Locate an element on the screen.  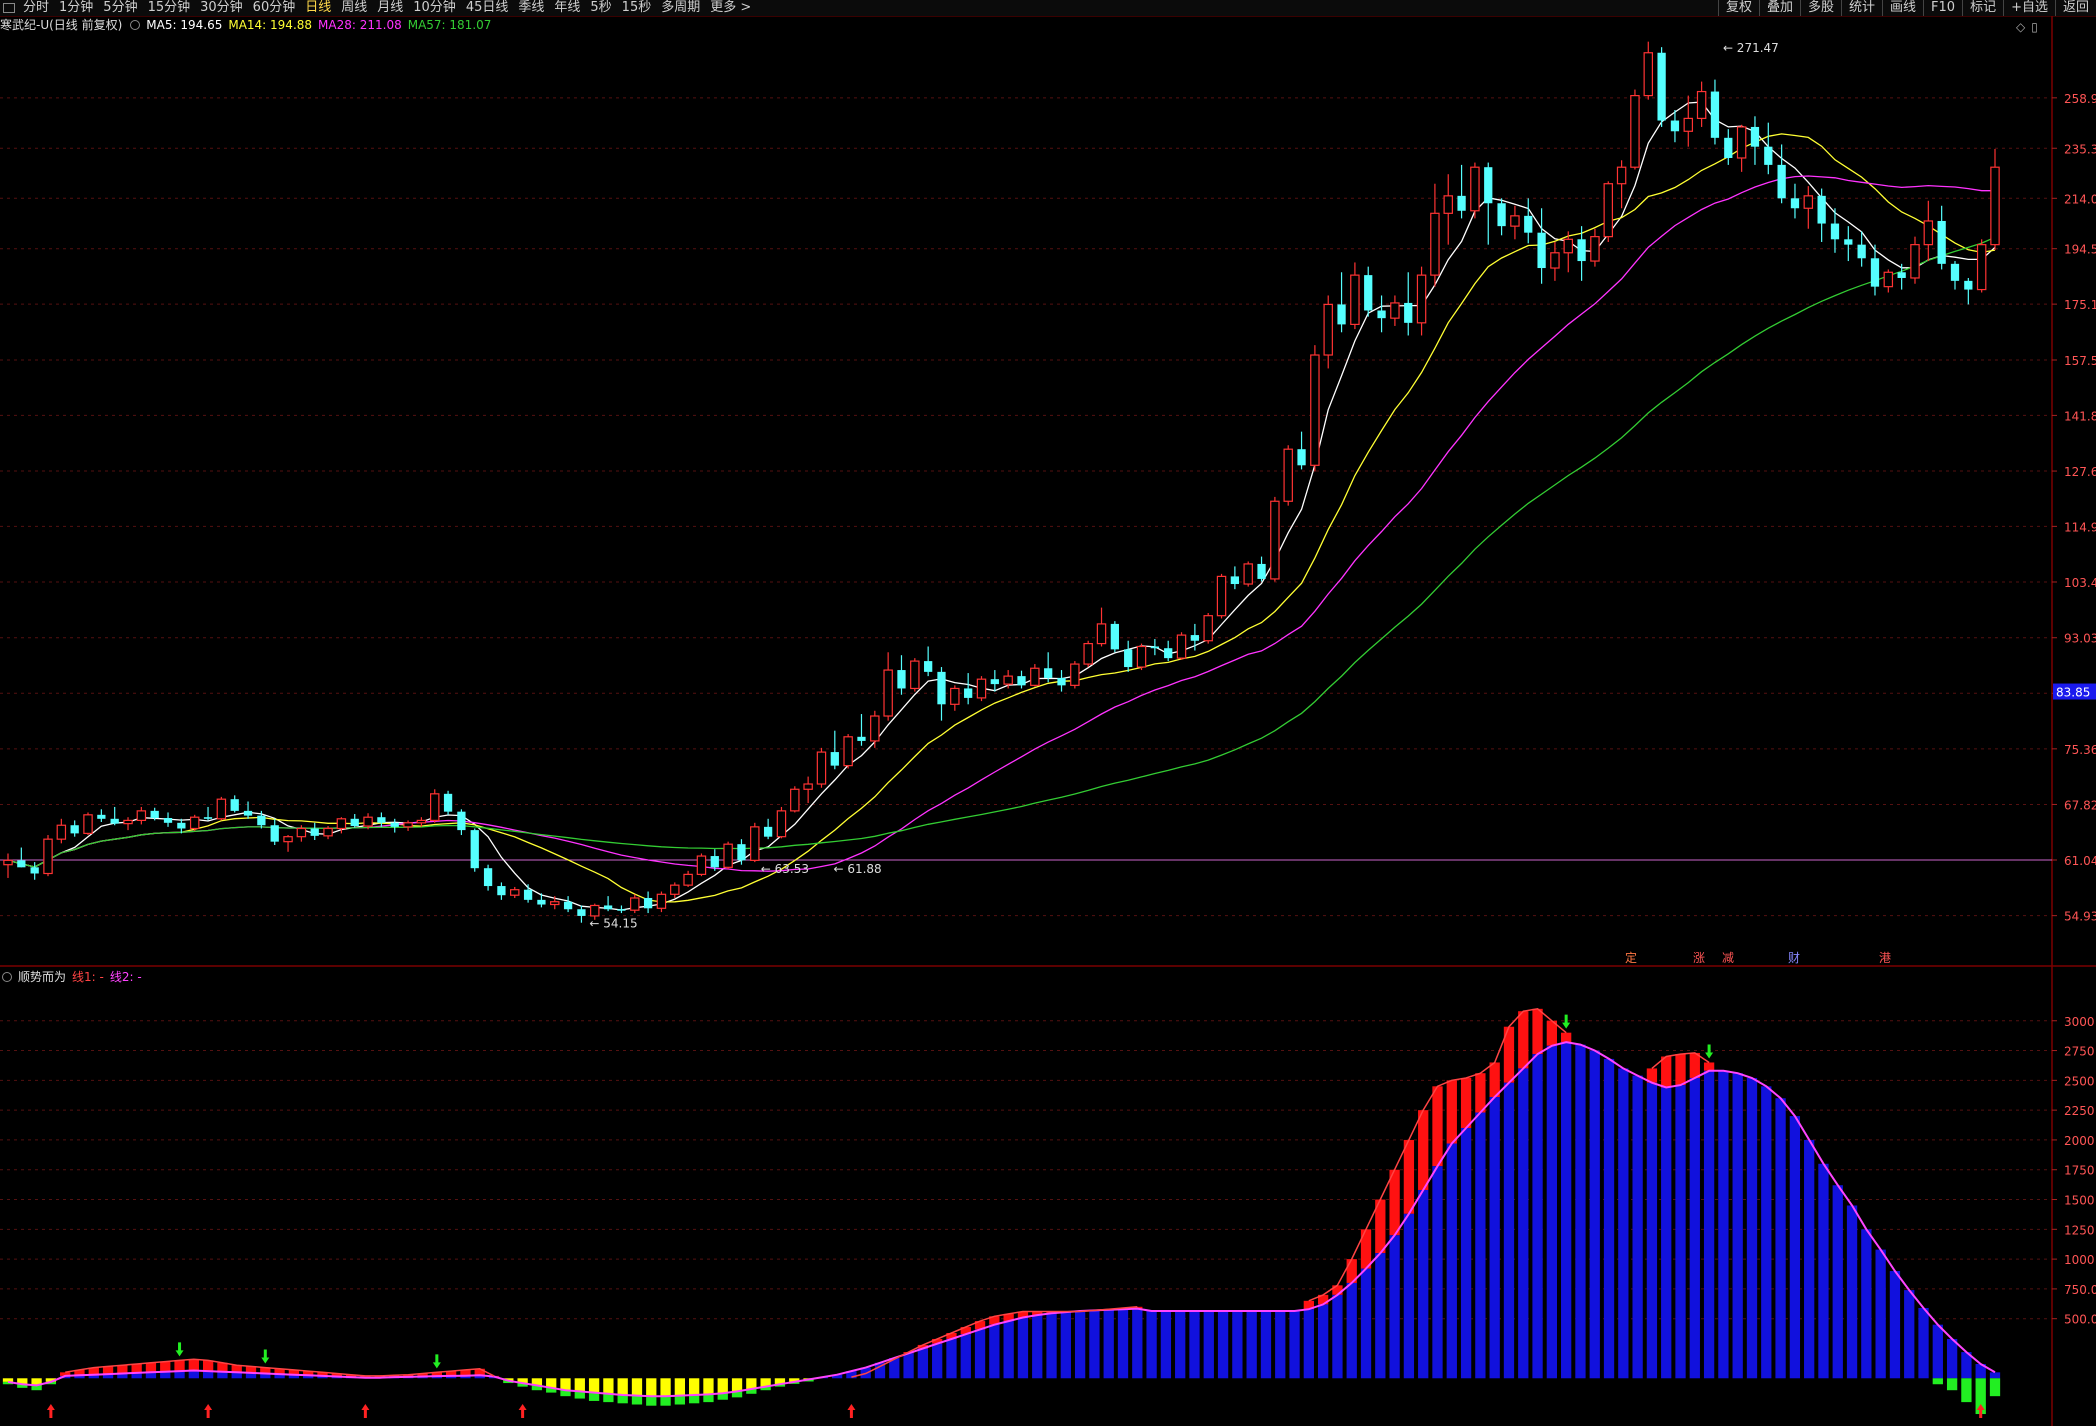
price-tick-label: 194.5 is located at coordinates (2080, 250).